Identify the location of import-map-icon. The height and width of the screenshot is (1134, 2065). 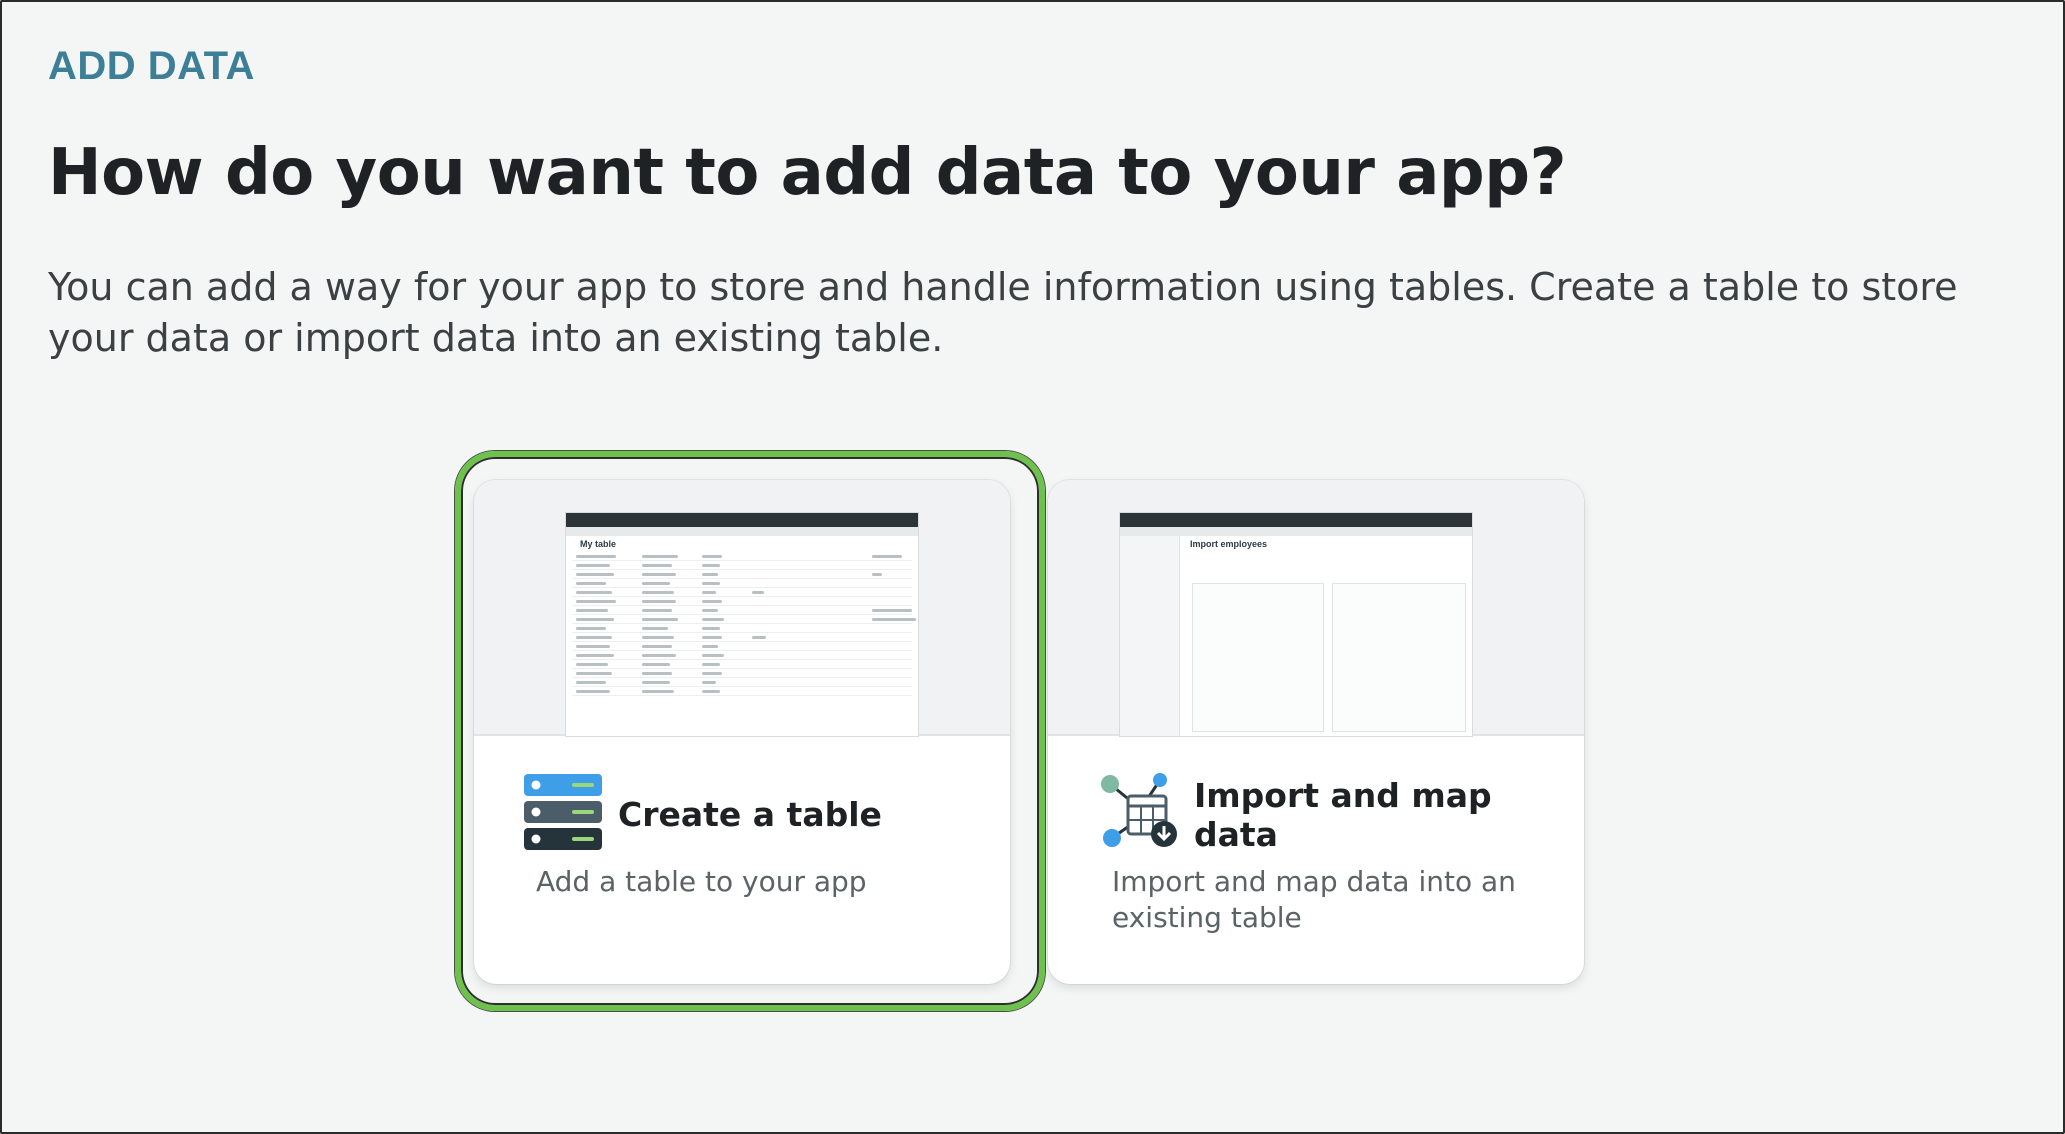
(1139, 814).